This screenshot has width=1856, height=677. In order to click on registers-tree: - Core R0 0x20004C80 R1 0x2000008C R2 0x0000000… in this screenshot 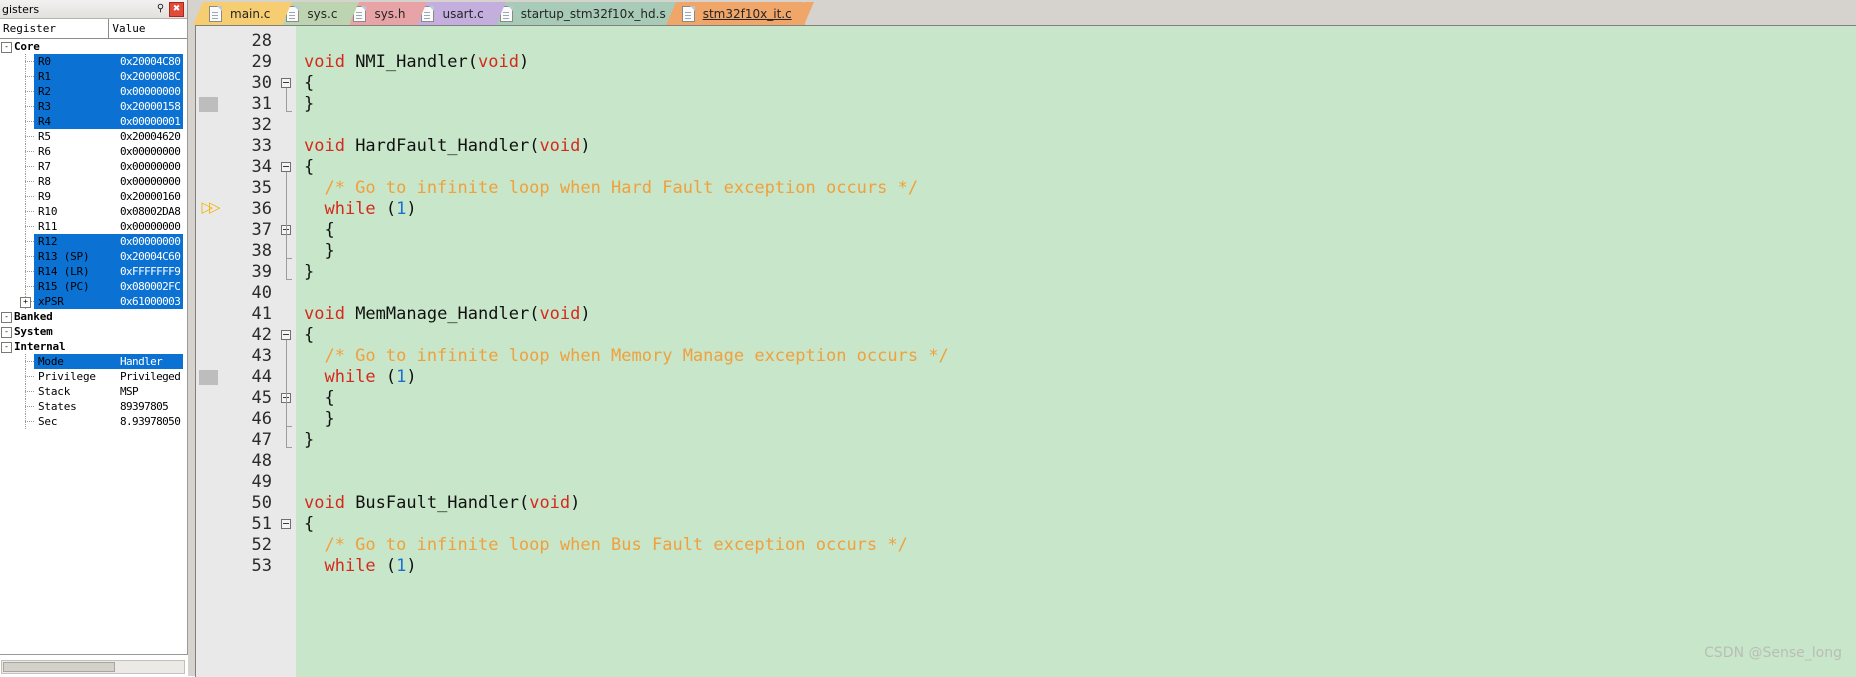, I will do `click(93, 305)`.